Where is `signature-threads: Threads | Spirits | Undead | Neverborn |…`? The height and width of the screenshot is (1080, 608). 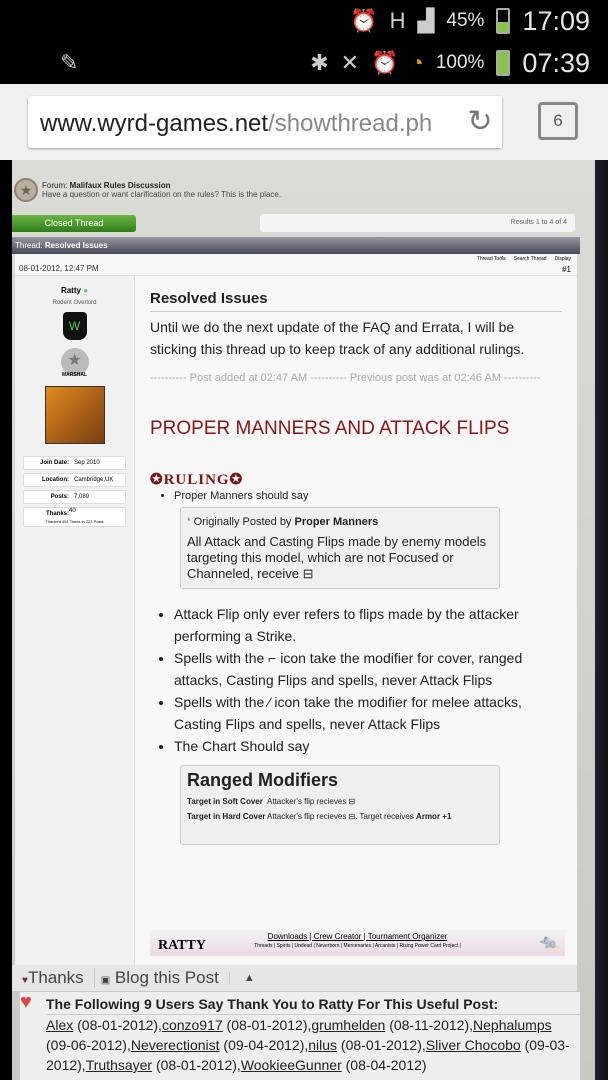
signature-threads: Threads | Spirits | Undead | Neverborn |… is located at coordinates (357, 946).